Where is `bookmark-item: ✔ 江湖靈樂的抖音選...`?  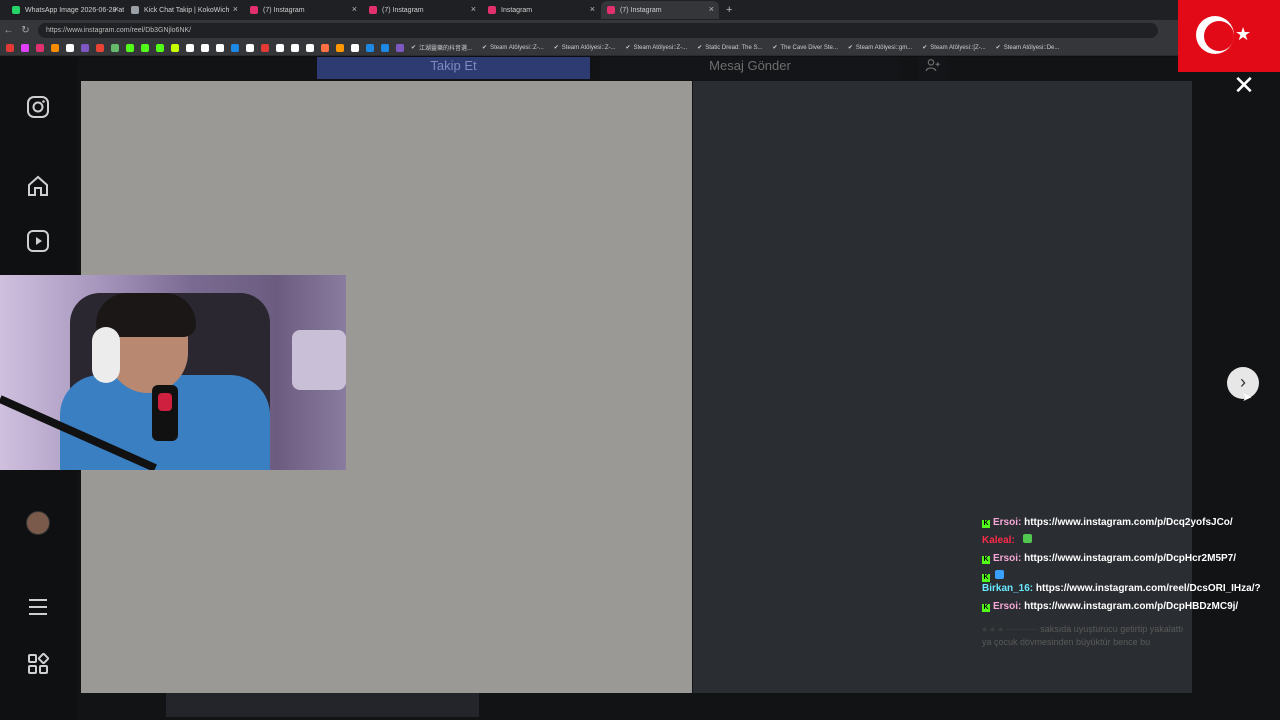
bookmark-item: ✔ 江湖靈樂的抖音選... is located at coordinates (441, 47).